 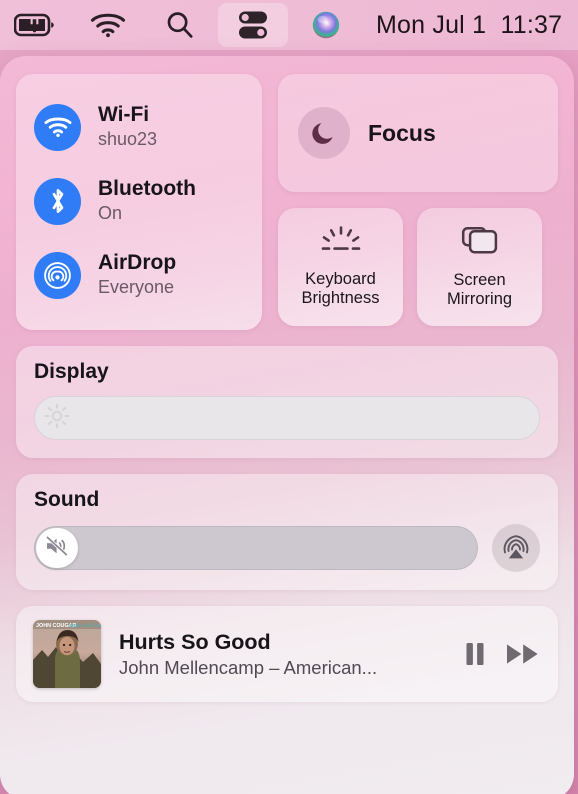 I want to click on airdrop-icon, so click(x=57, y=275).